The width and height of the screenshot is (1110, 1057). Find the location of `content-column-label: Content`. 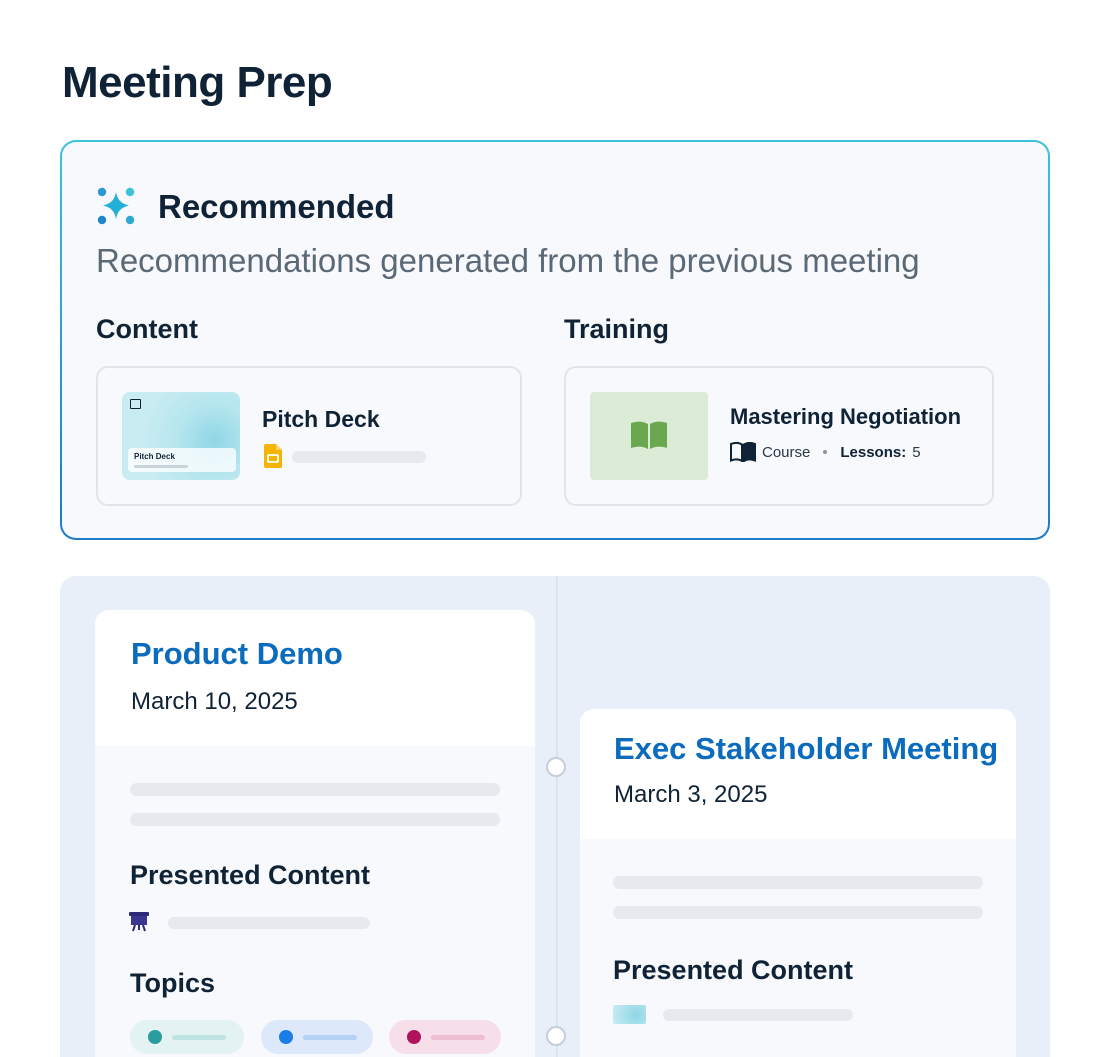

content-column-label: Content is located at coordinates (147, 329).